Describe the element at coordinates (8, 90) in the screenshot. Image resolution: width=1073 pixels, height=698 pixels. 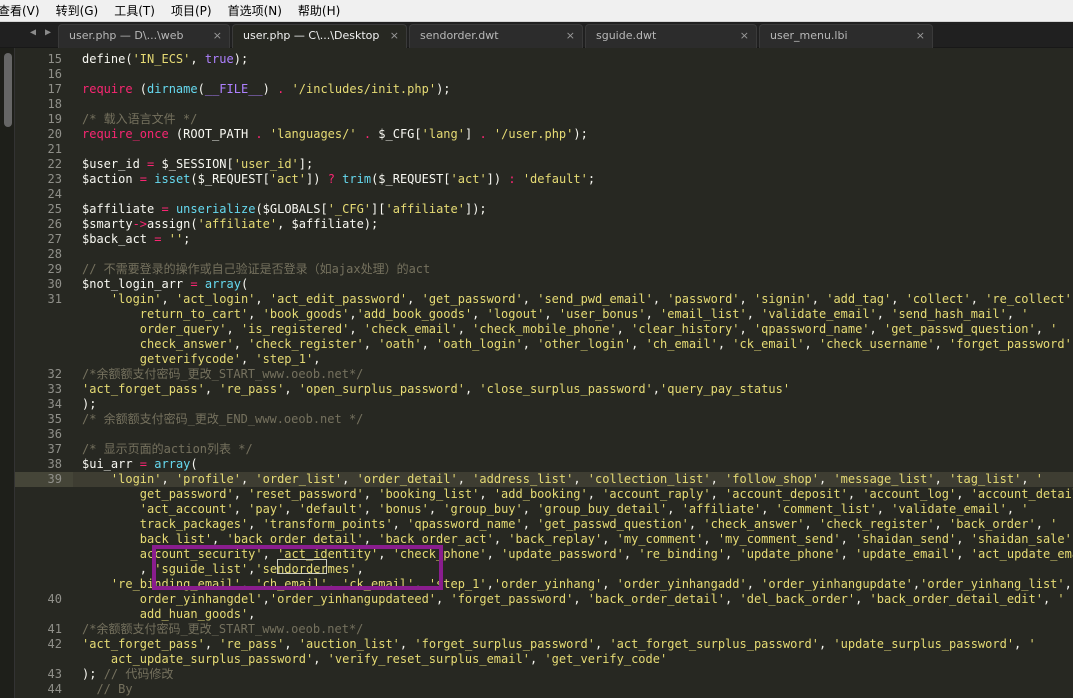
I see `scrollbar-thumb` at that location.